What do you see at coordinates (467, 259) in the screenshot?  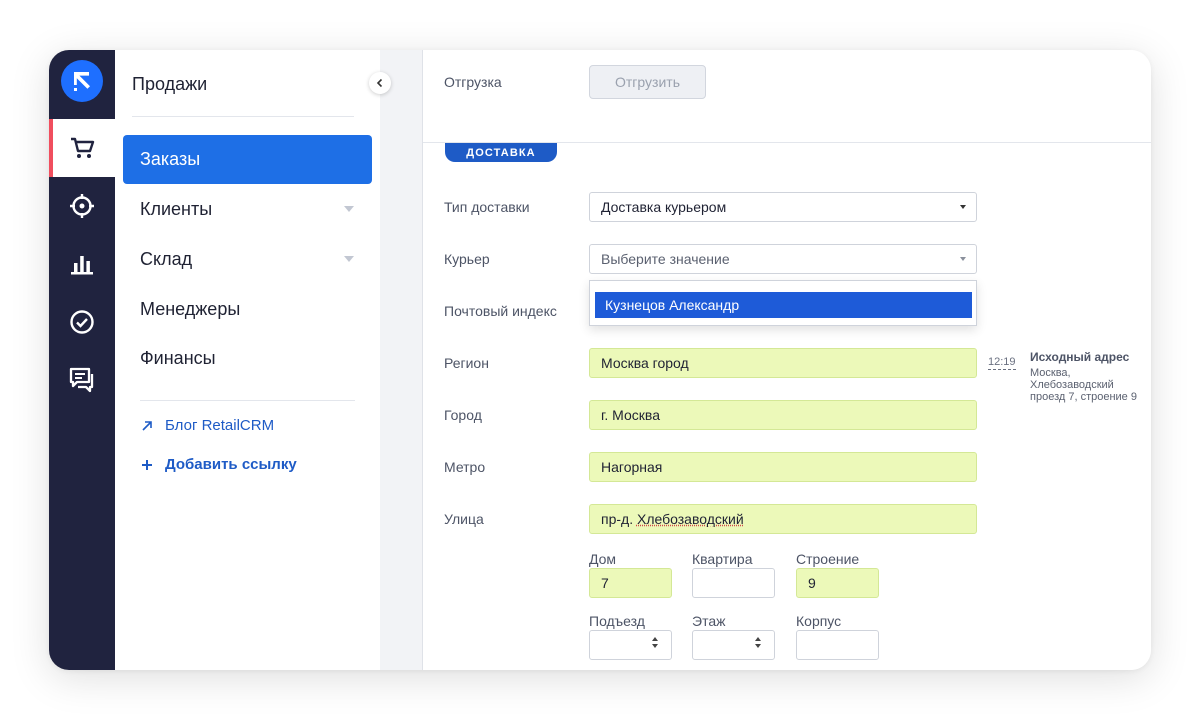 I see `courier-label: Курьер` at bounding box center [467, 259].